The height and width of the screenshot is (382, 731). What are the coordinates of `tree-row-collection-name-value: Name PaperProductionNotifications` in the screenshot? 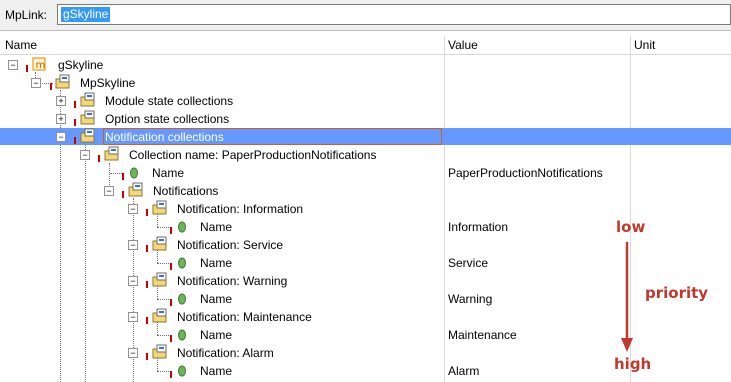 It's located at (365, 173).